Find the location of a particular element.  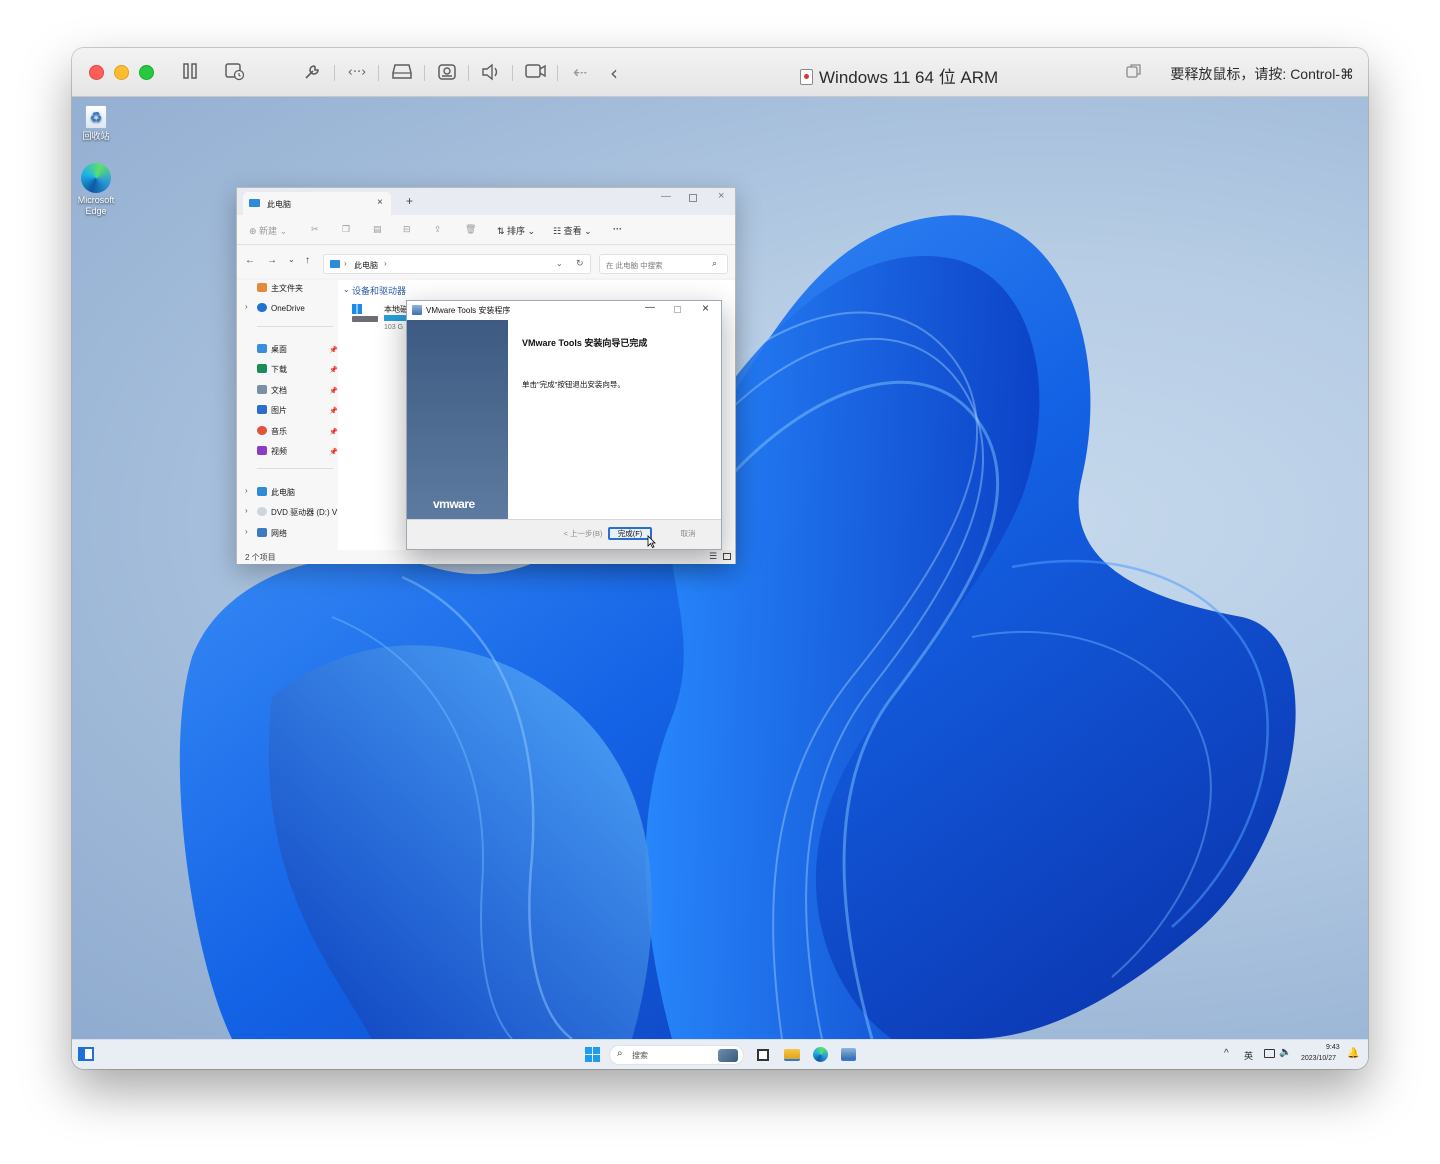

nav-item-onedrive: OneDrive is located at coordinates (281, 310).